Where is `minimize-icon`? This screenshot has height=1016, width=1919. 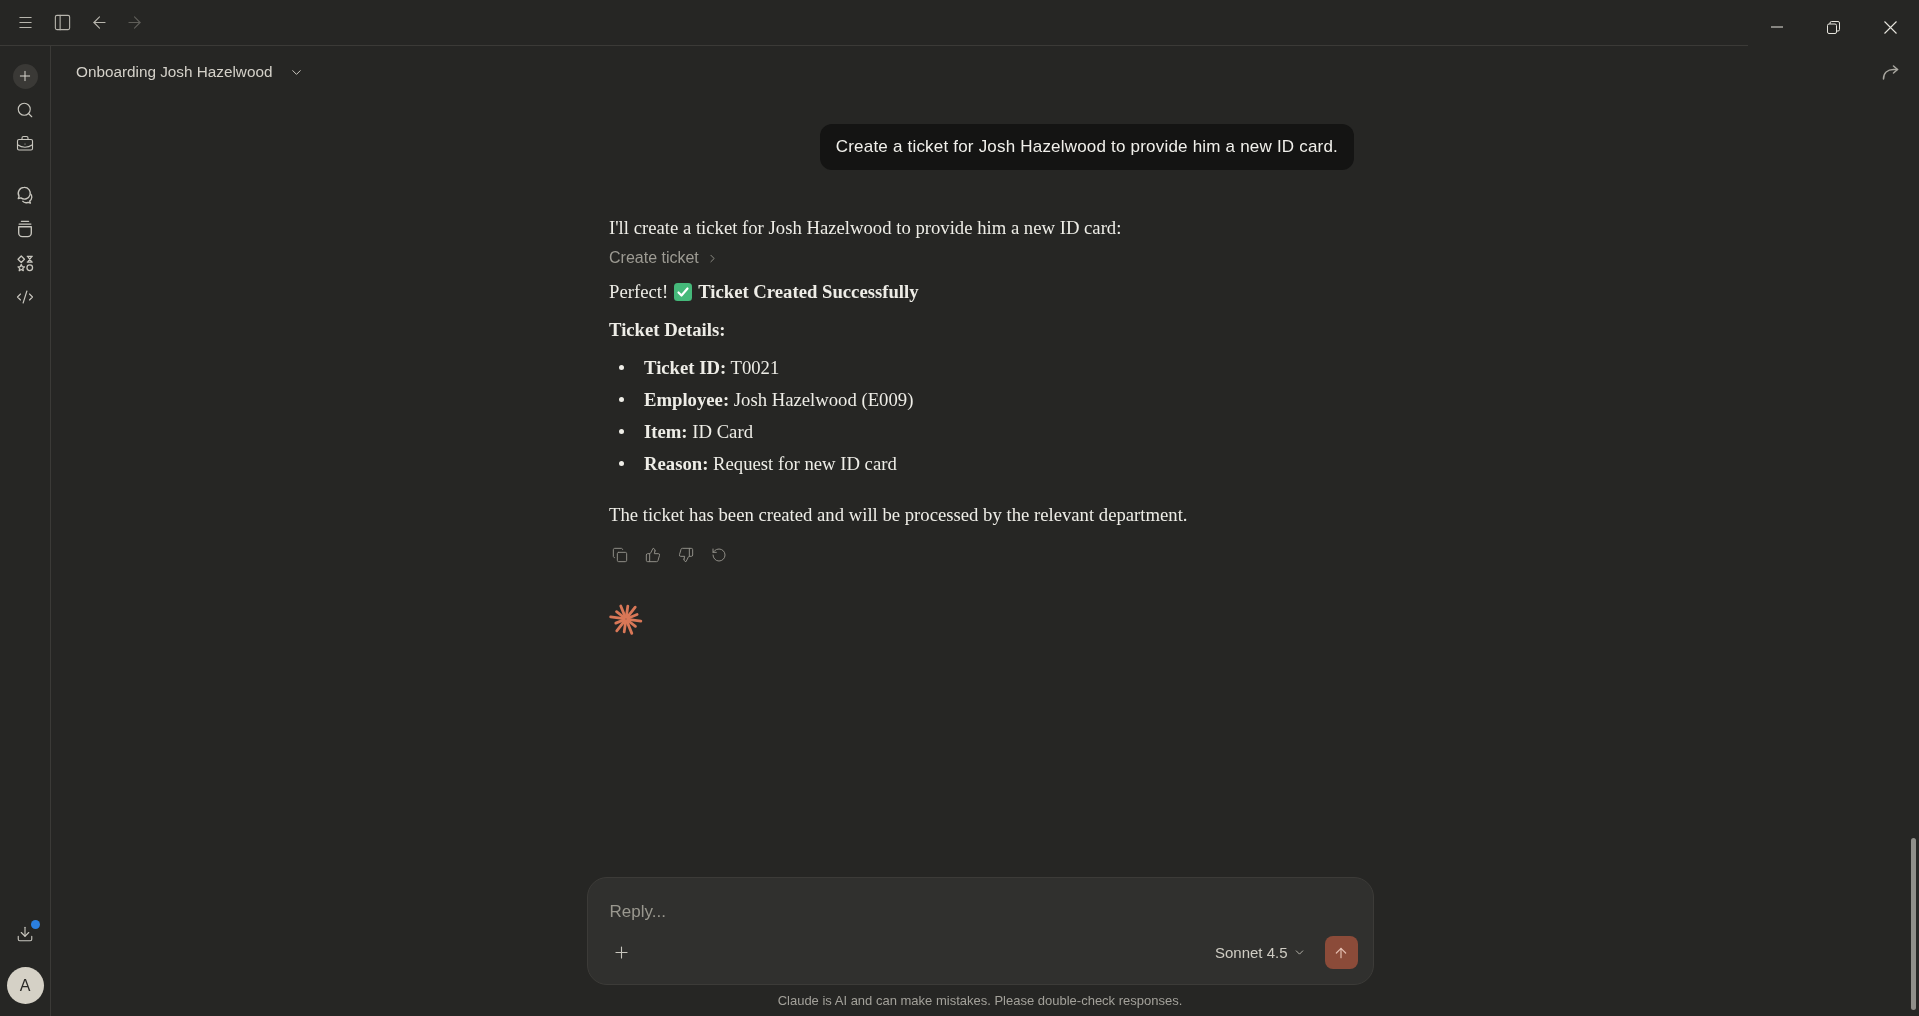 minimize-icon is located at coordinates (1776, 27).